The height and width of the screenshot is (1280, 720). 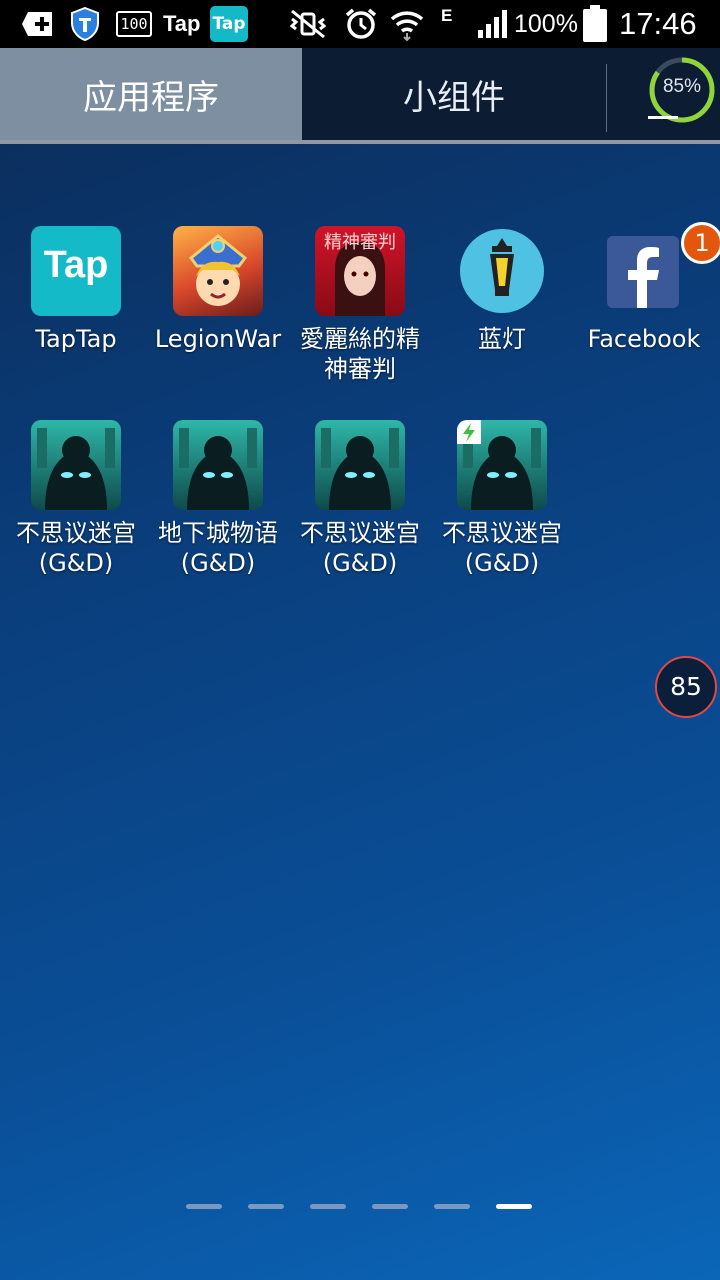 What do you see at coordinates (407, 24) in the screenshot?
I see `wifi-icon` at bounding box center [407, 24].